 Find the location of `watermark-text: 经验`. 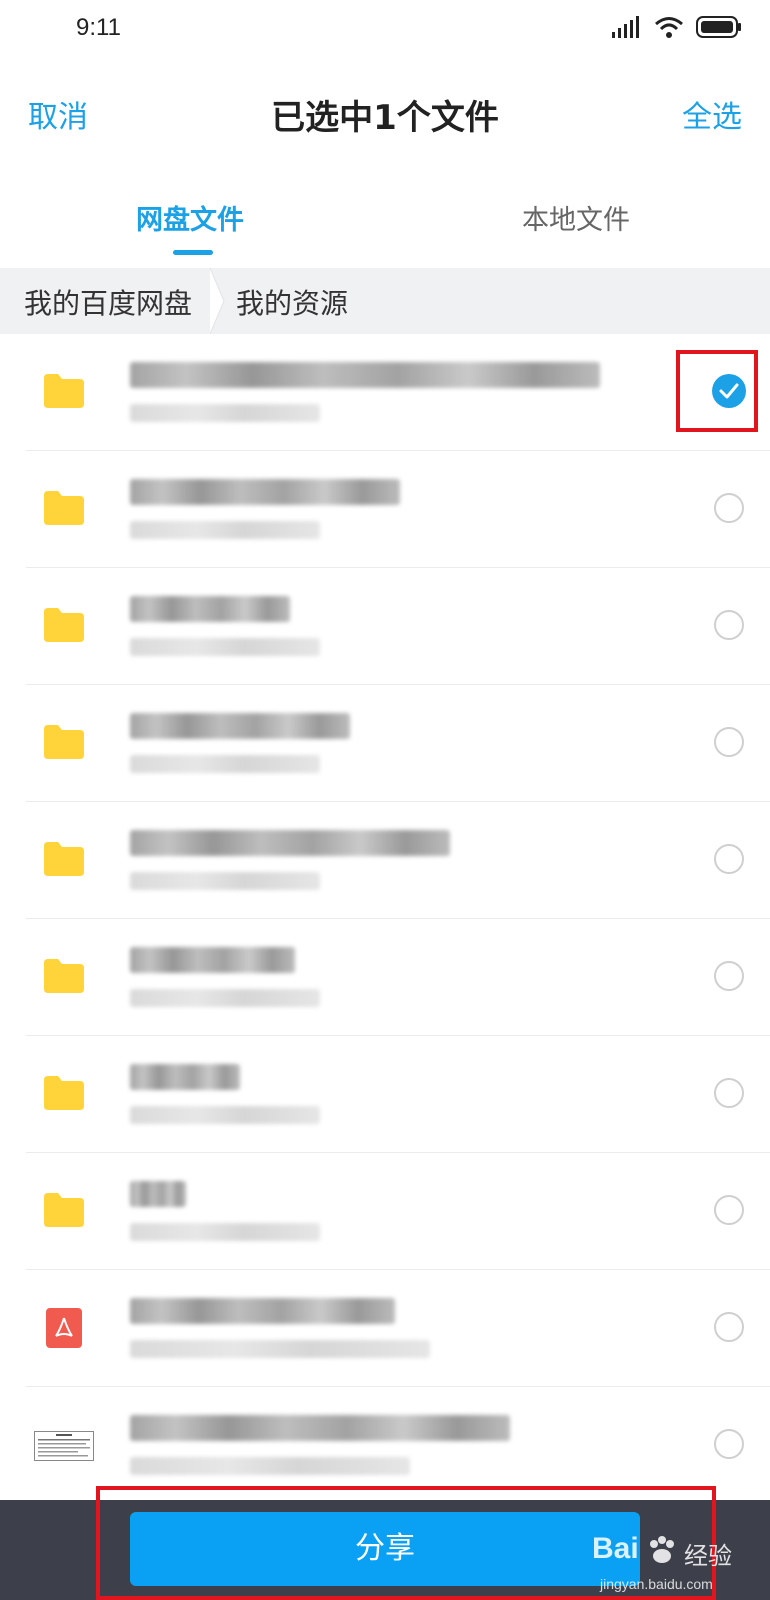

watermark-text: 经验 is located at coordinates (708, 1556).